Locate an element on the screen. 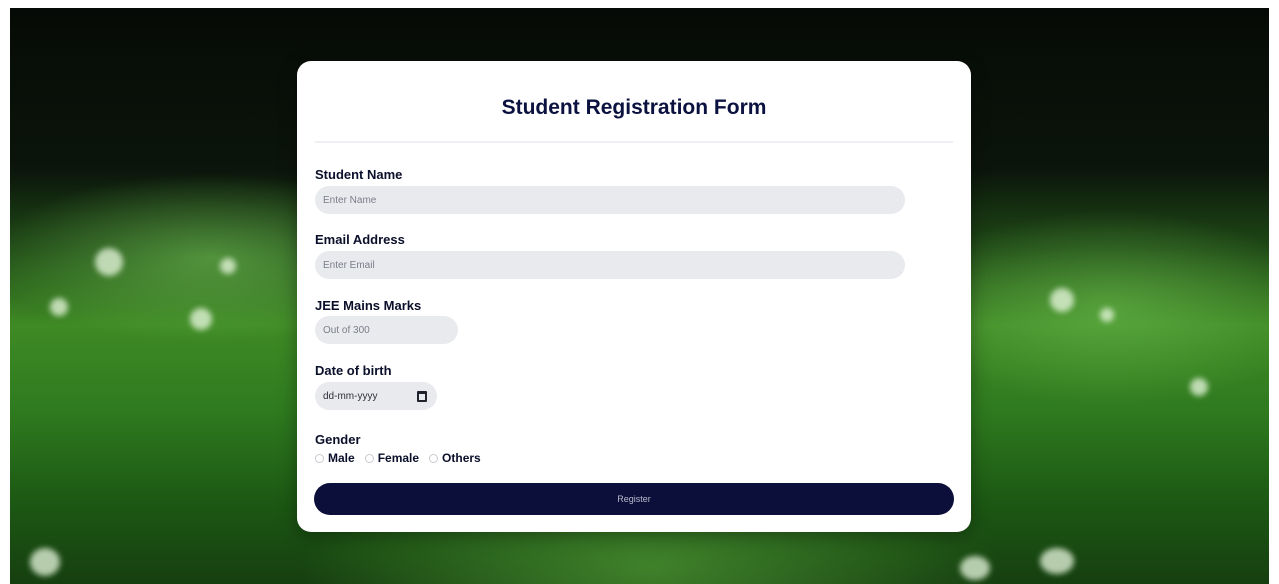 This screenshot has height=584, width=1279. gender-options: Male Female Others is located at coordinates (403, 458).